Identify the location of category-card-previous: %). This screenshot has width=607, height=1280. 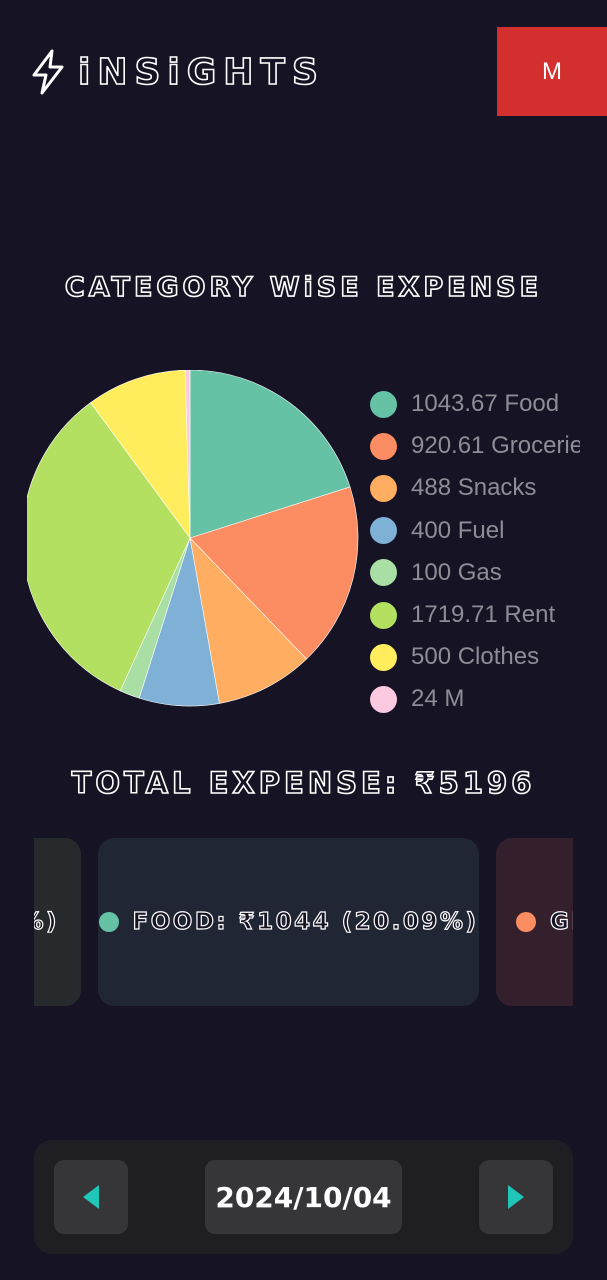
(57, 922).